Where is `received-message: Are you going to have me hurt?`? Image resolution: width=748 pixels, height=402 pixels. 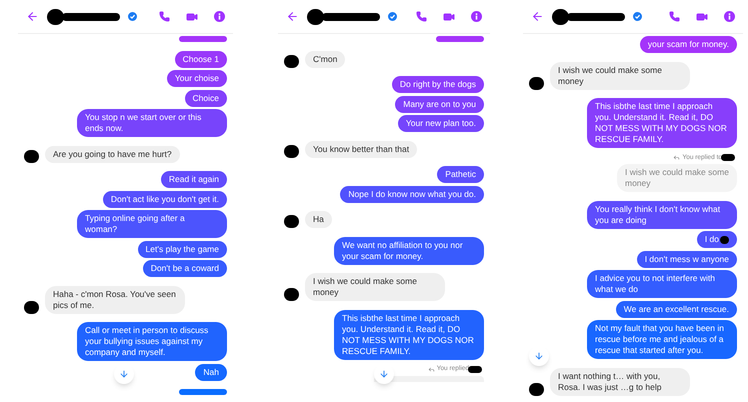
received-message: Are you going to have me hurt? is located at coordinates (112, 154).